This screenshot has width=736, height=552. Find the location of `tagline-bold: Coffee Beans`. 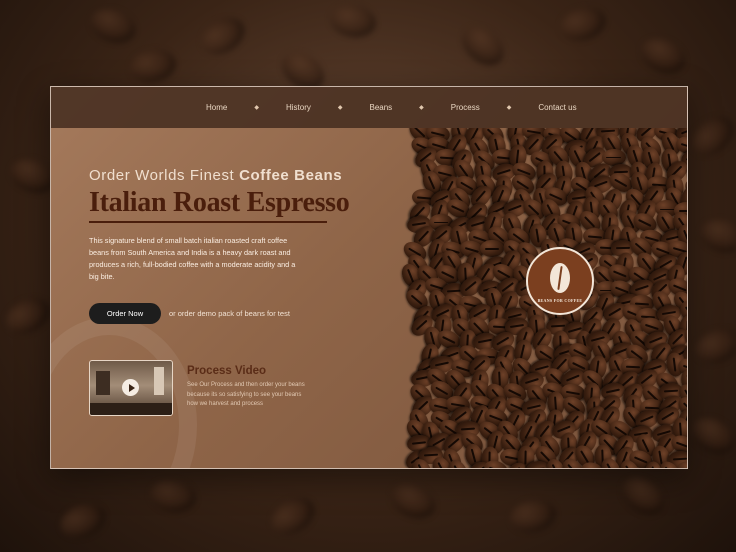

tagline-bold: Coffee Beans is located at coordinates (291, 175).